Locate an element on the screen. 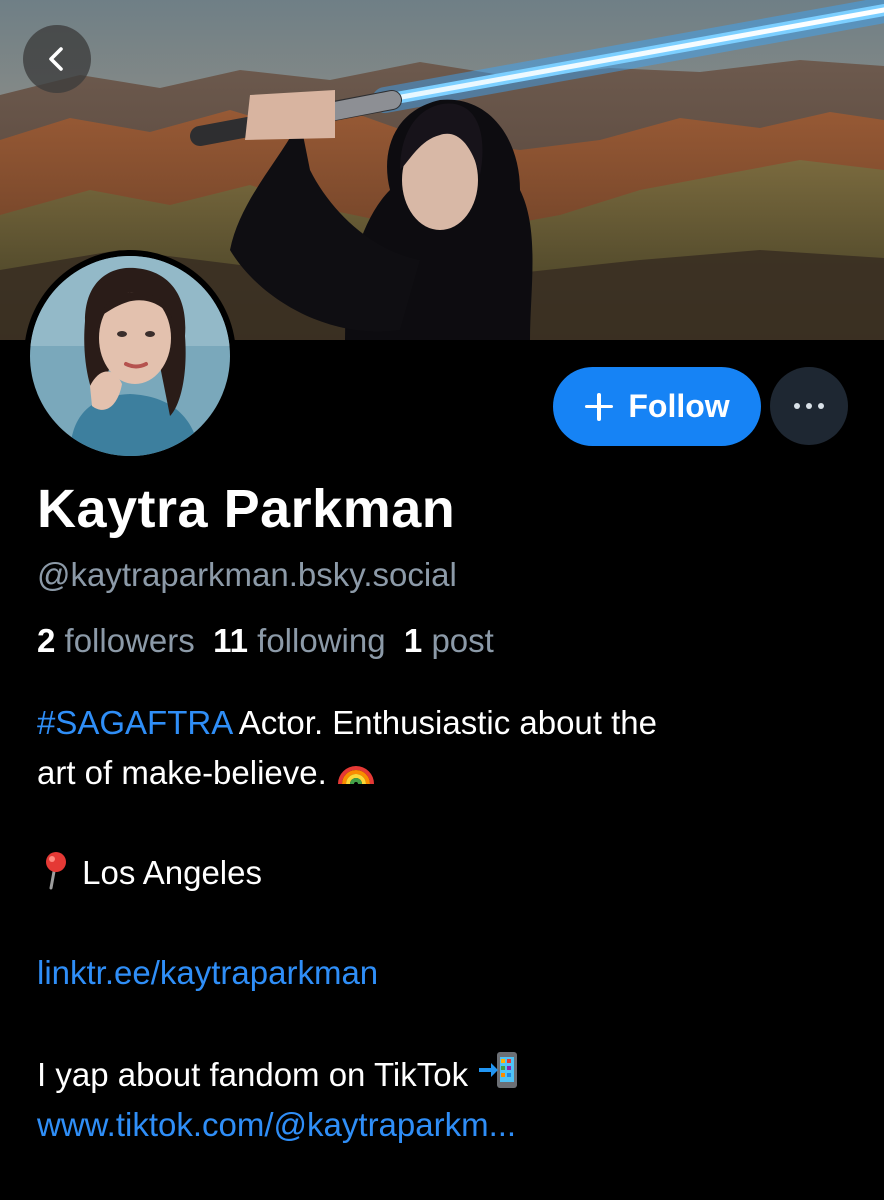 Image resolution: width=884 pixels, height=1200 pixels. bio-location: Los Angeles is located at coordinates (447, 873).